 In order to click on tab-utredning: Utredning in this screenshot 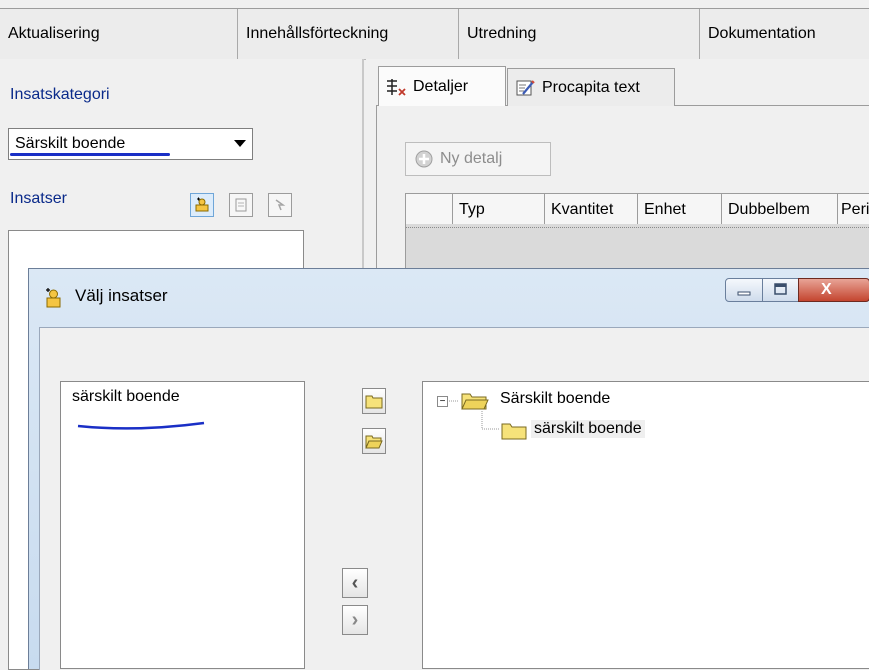, I will do `click(579, 34)`.